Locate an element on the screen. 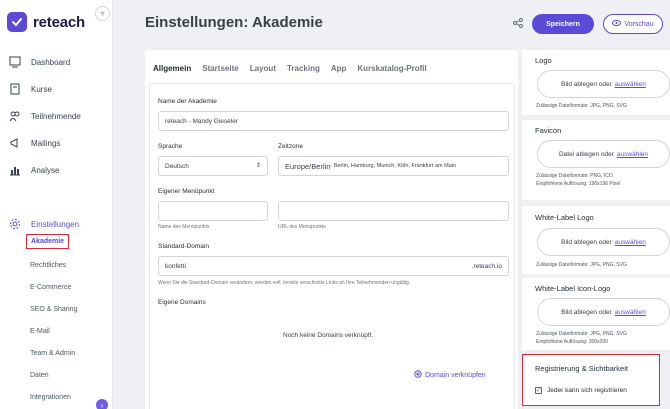 This screenshot has height=409, width=670. link-domain-button: Domain verknüpfen is located at coordinates (450, 375).